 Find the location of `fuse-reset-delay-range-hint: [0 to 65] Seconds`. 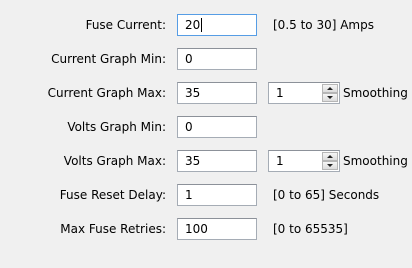

fuse-reset-delay-range-hint: [0 to 65] Seconds is located at coordinates (326, 195).